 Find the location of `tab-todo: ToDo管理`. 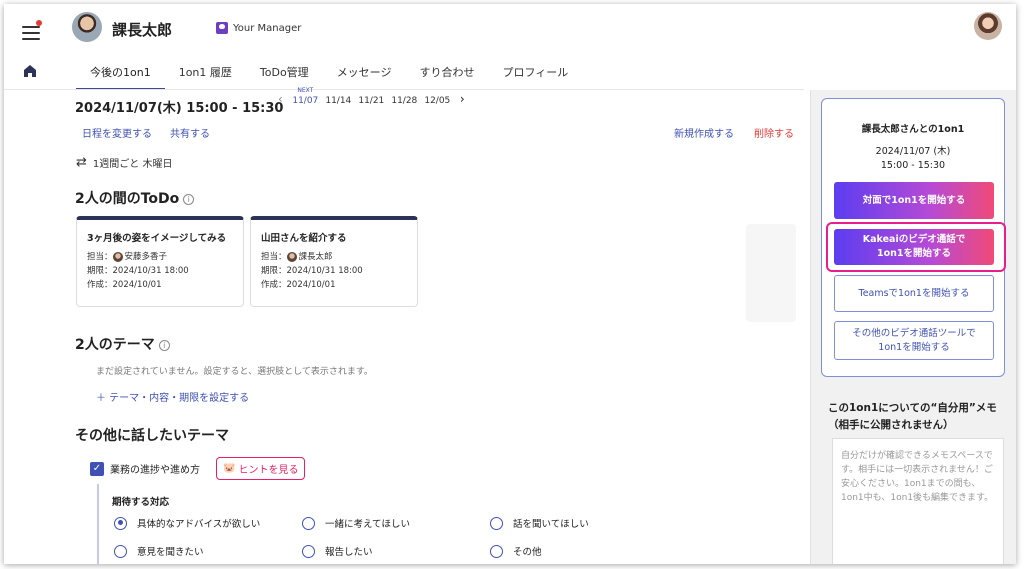

tab-todo: ToDo管理 is located at coordinates (284, 75).